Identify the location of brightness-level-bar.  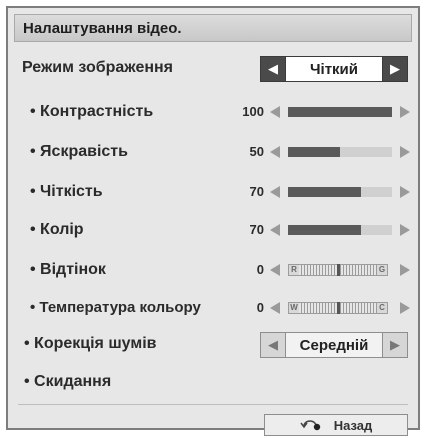
(340, 152).